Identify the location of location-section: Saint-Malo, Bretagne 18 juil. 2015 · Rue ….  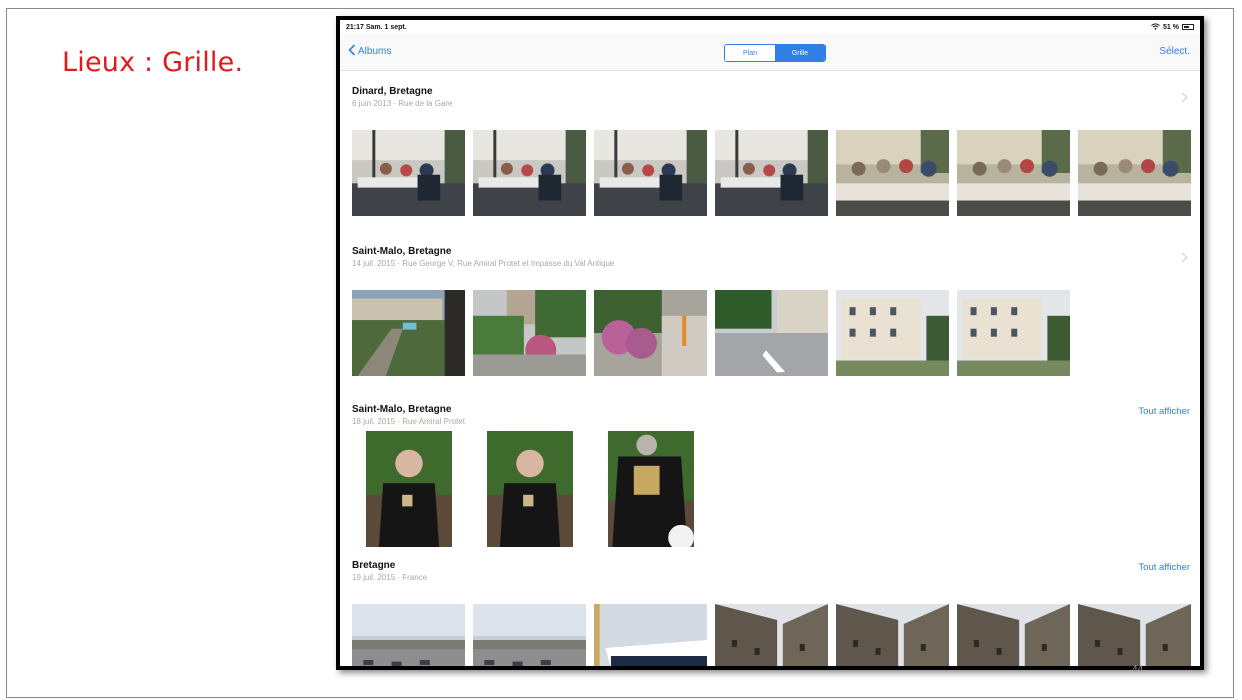
(770, 473).